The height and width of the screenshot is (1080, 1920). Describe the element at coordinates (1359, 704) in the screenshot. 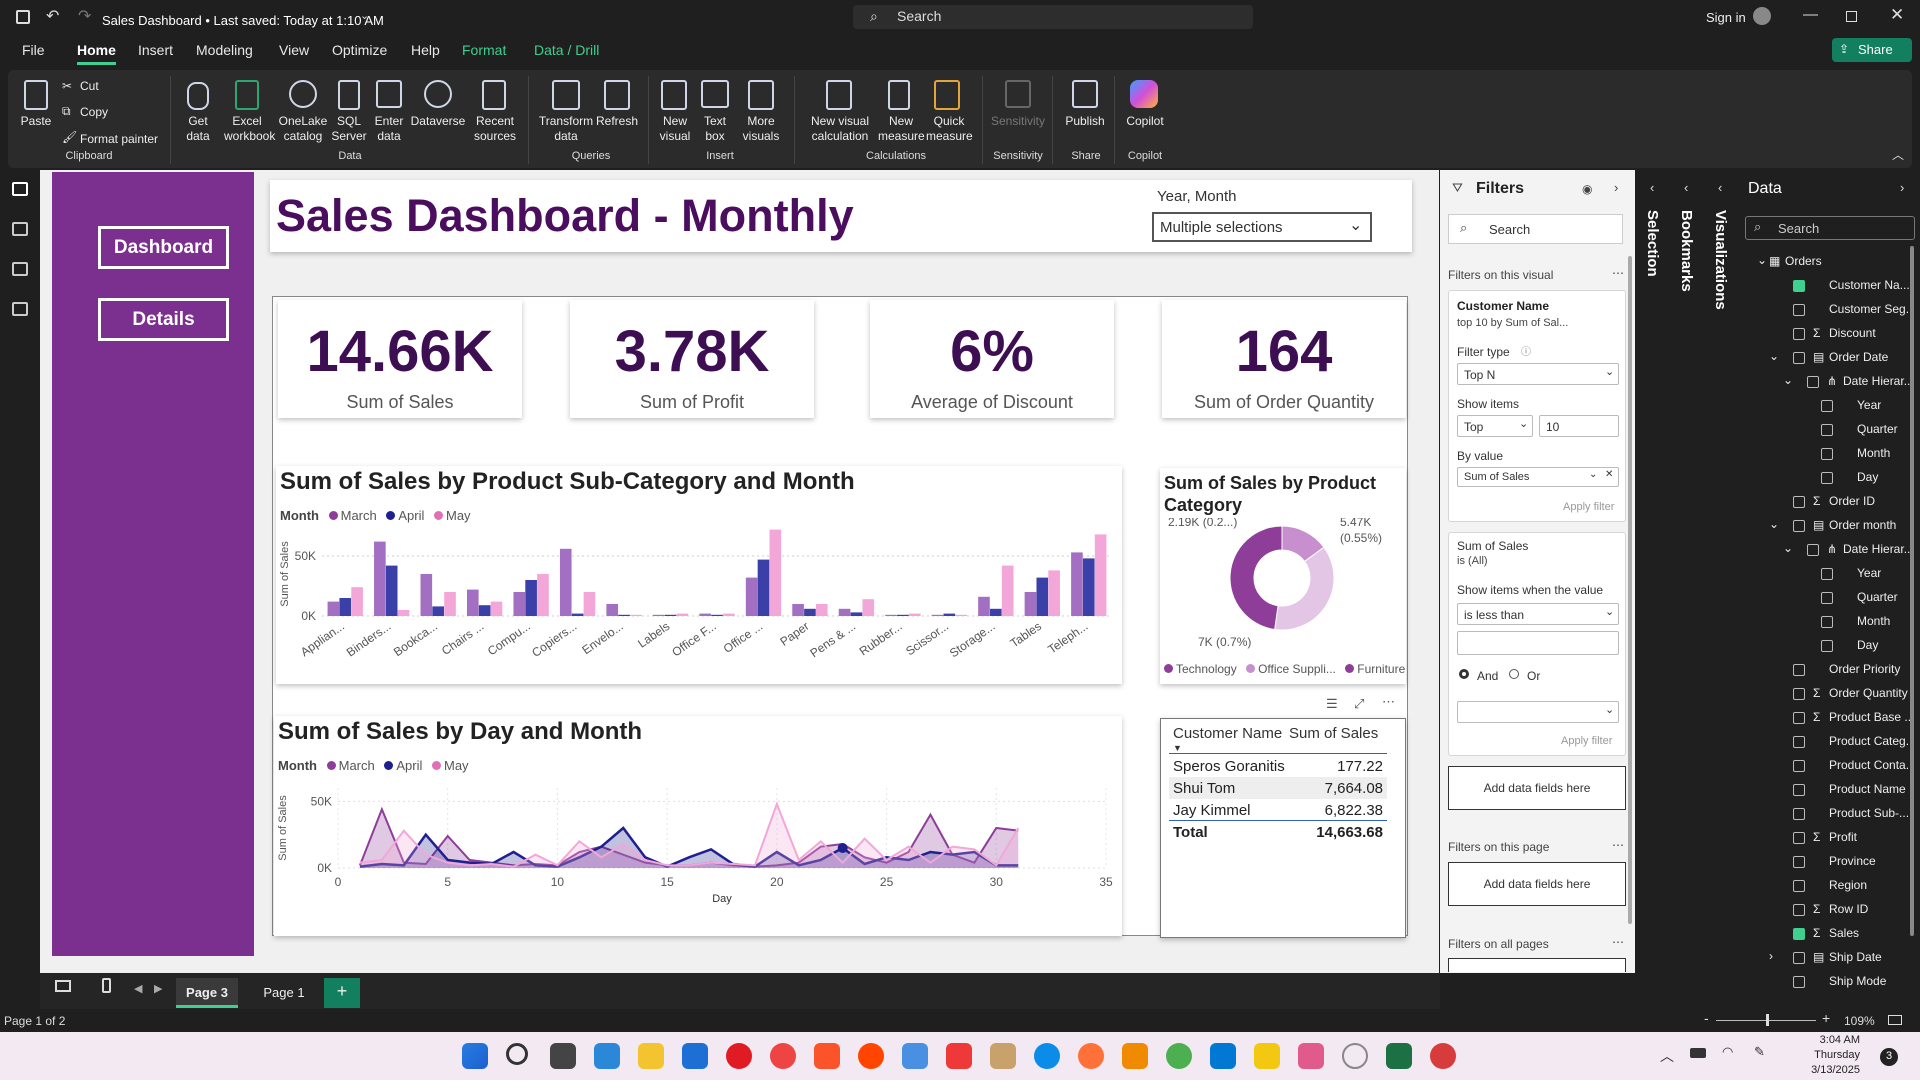

I see `focus-mode-icon: ⤢` at that location.